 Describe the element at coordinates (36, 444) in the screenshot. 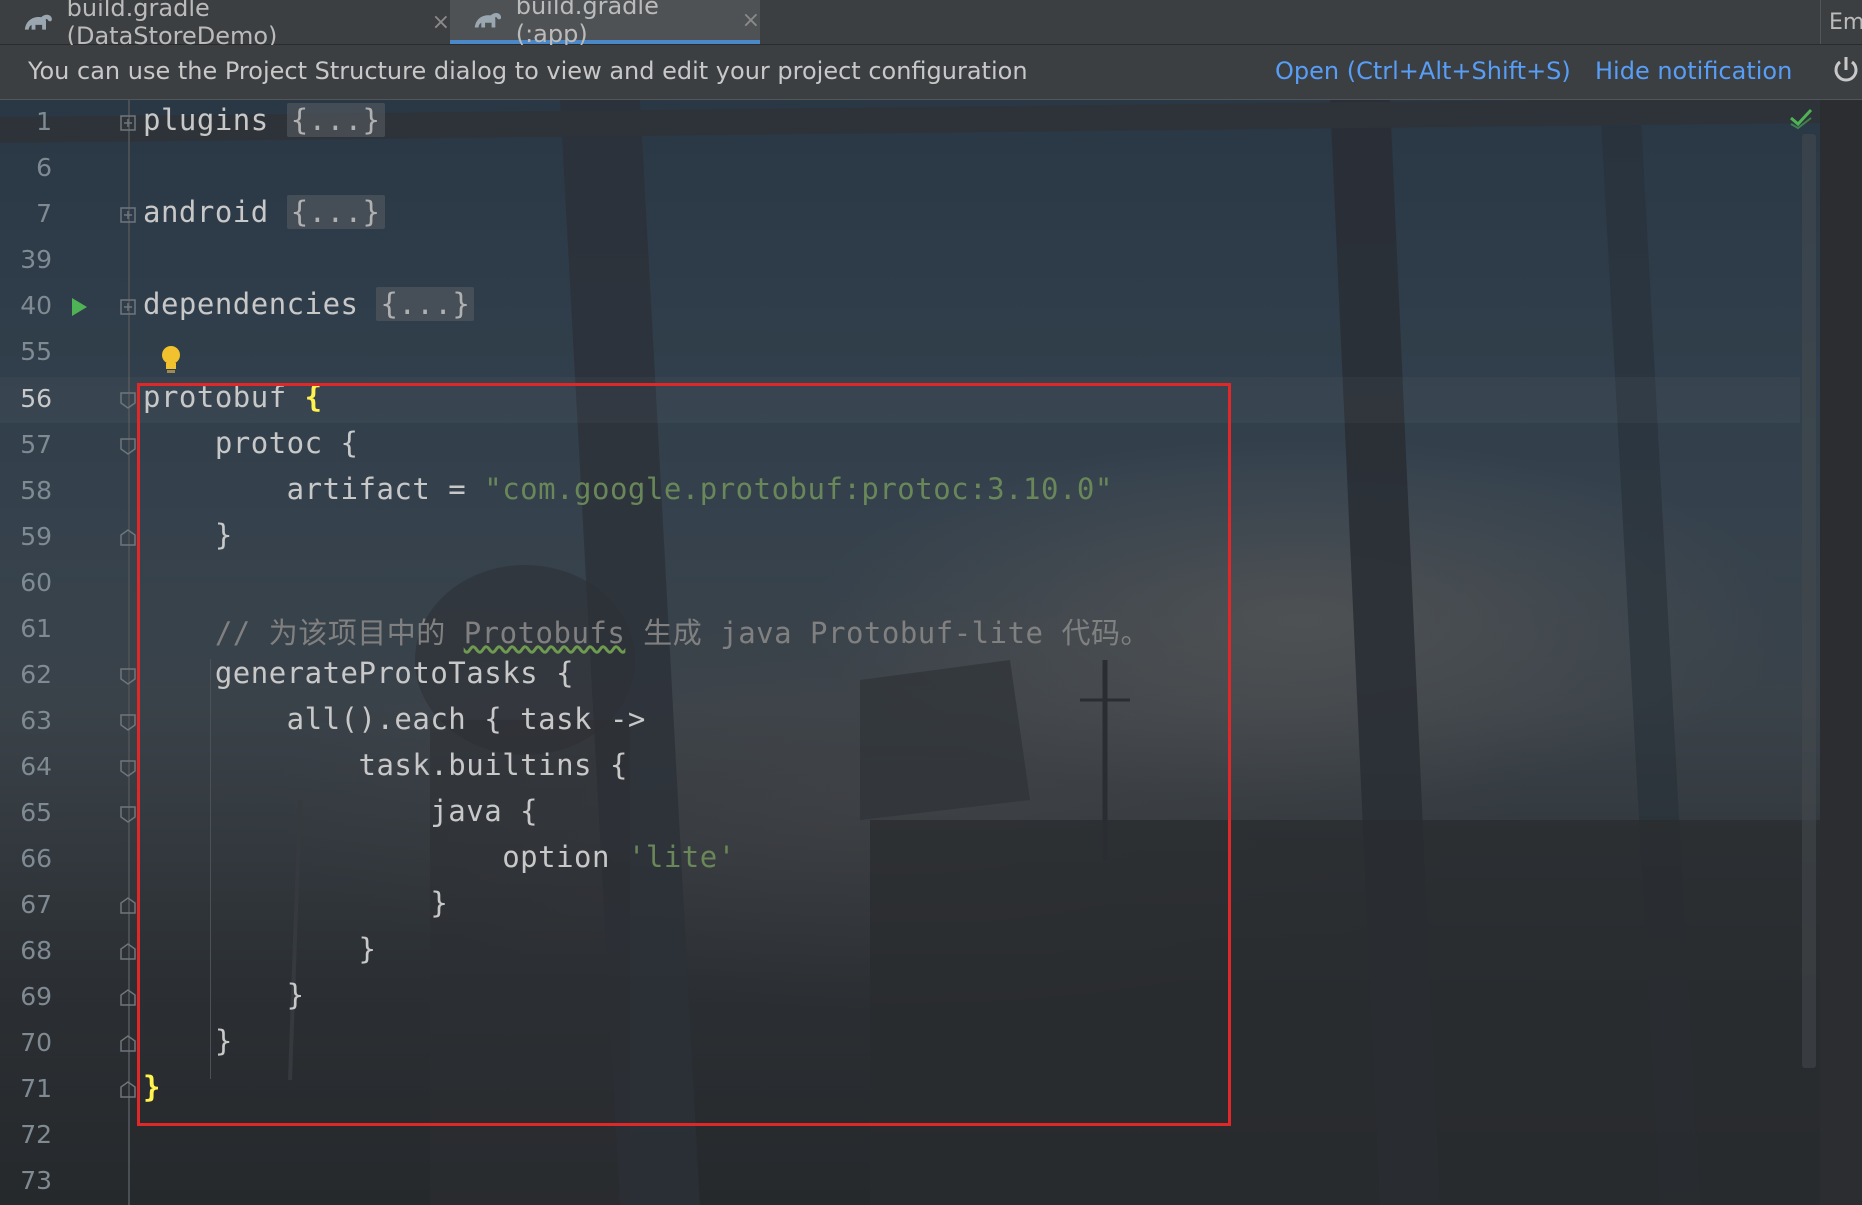

I see `line-number: 57` at that location.